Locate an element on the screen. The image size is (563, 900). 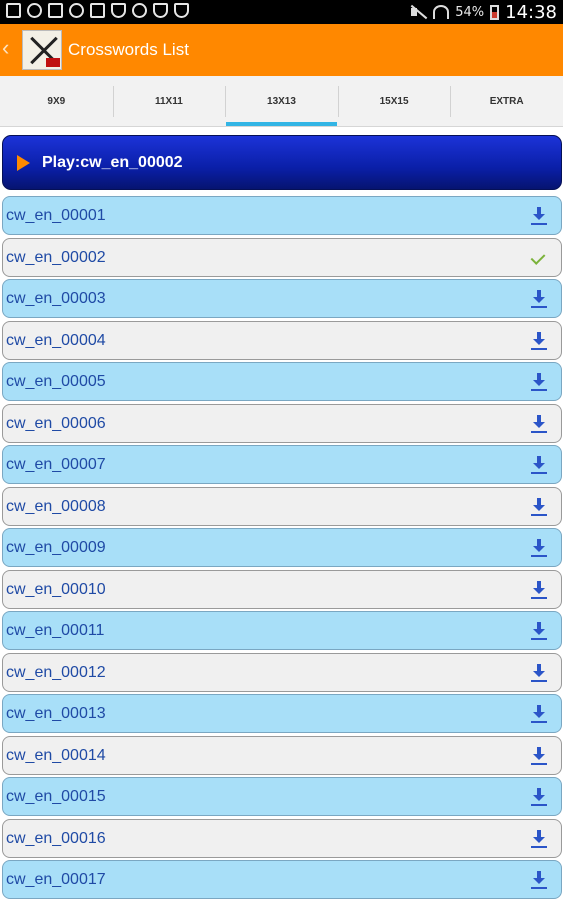
list-item-label: cw_en_00015 is located at coordinates (56, 796).